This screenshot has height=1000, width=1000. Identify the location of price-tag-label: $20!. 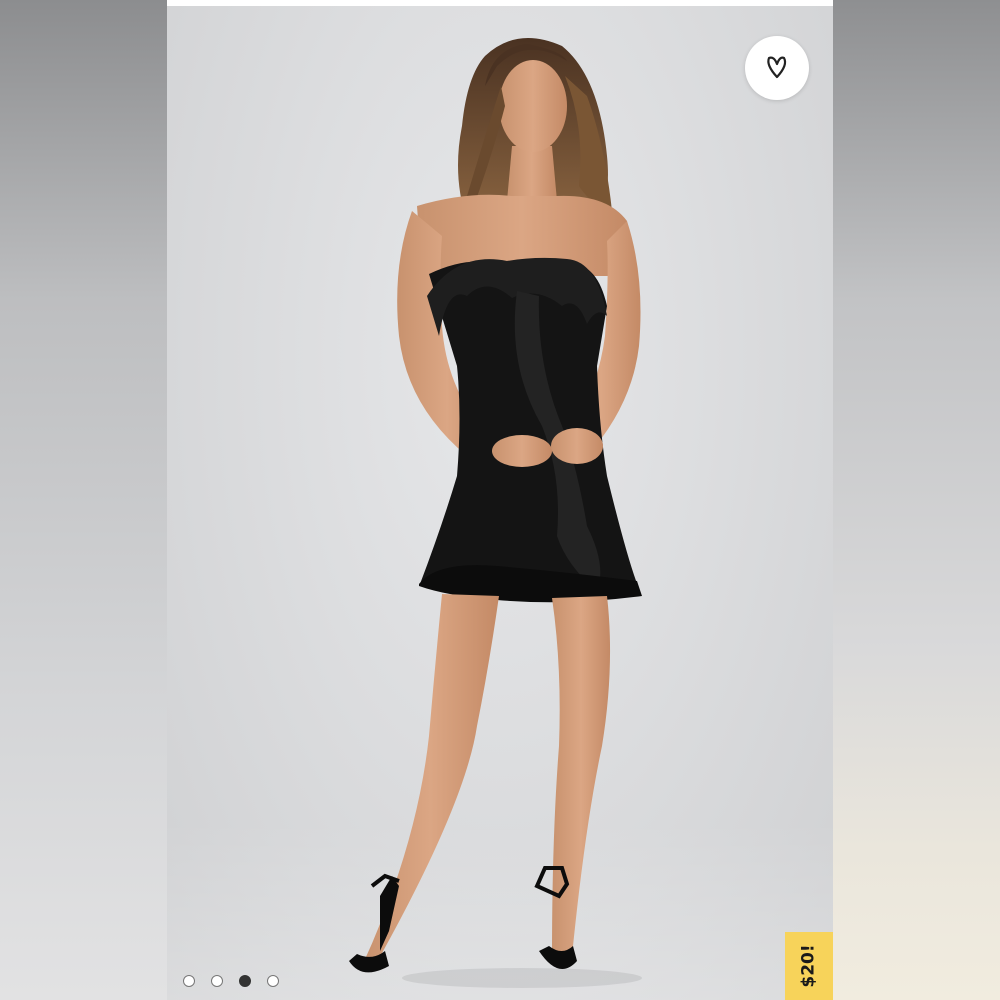
(809, 966).